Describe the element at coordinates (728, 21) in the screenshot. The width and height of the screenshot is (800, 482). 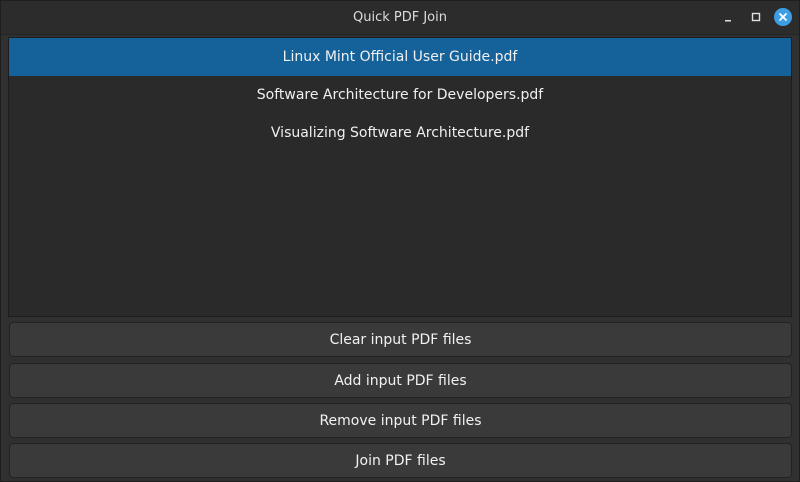
I see `minimize-icon` at that location.